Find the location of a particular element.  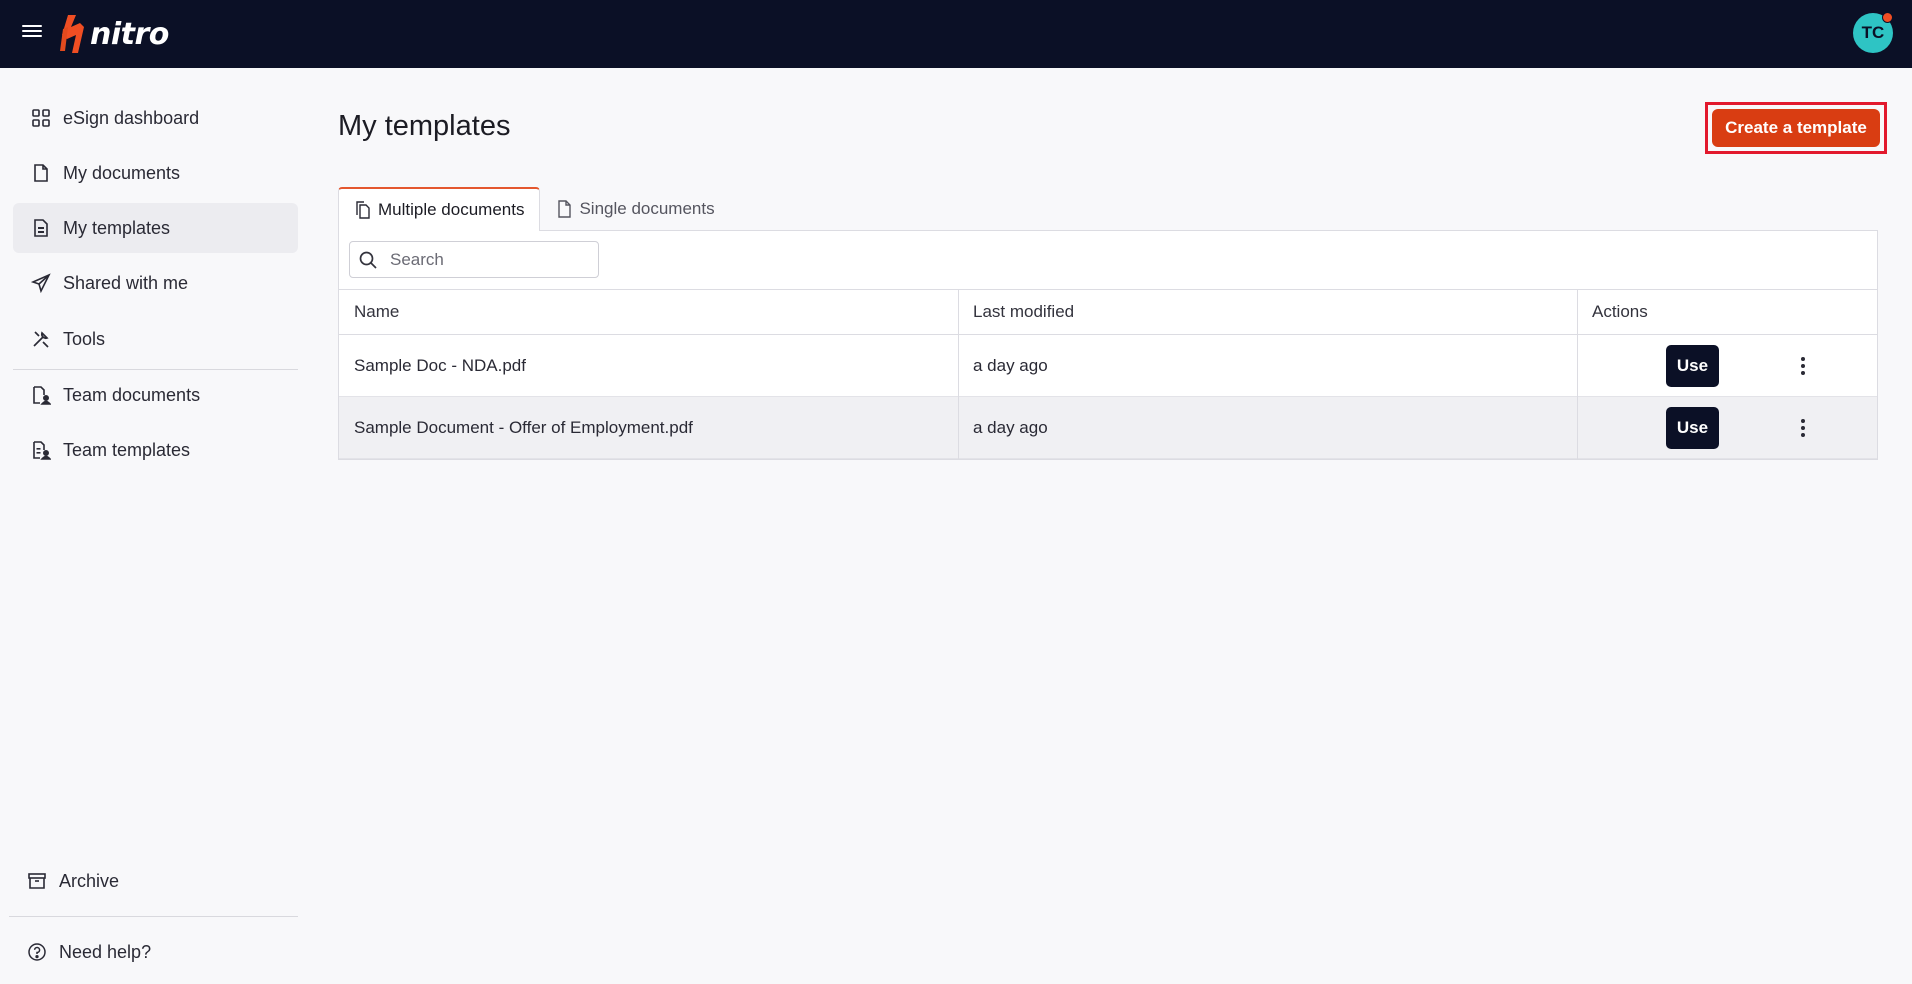

archive-label: Archive is located at coordinates (89, 880).